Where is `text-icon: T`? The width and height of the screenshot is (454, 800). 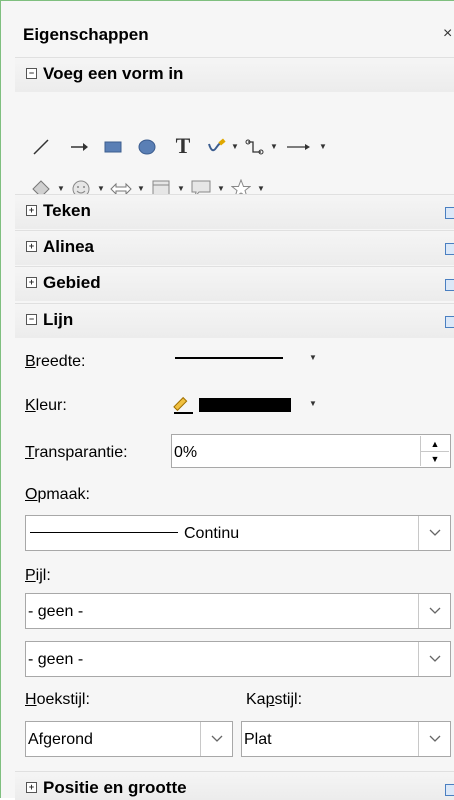
text-icon: T is located at coordinates (183, 146).